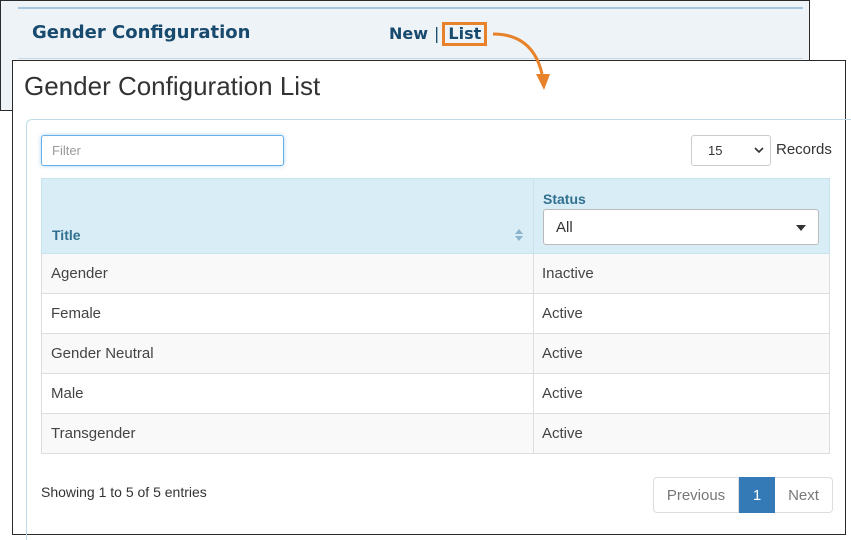 The height and width of the screenshot is (540, 851). I want to click on caret-down-icon, so click(801, 228).